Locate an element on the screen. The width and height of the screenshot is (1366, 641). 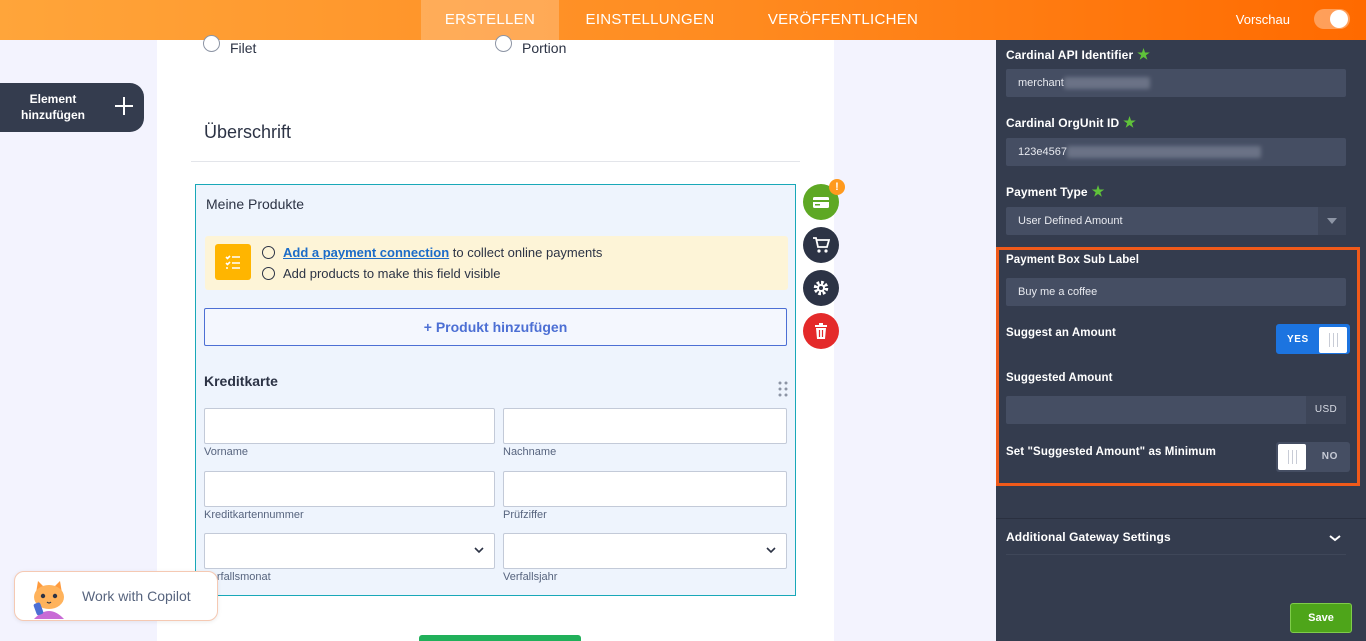
credit-card-icon is located at coordinates (821, 202).